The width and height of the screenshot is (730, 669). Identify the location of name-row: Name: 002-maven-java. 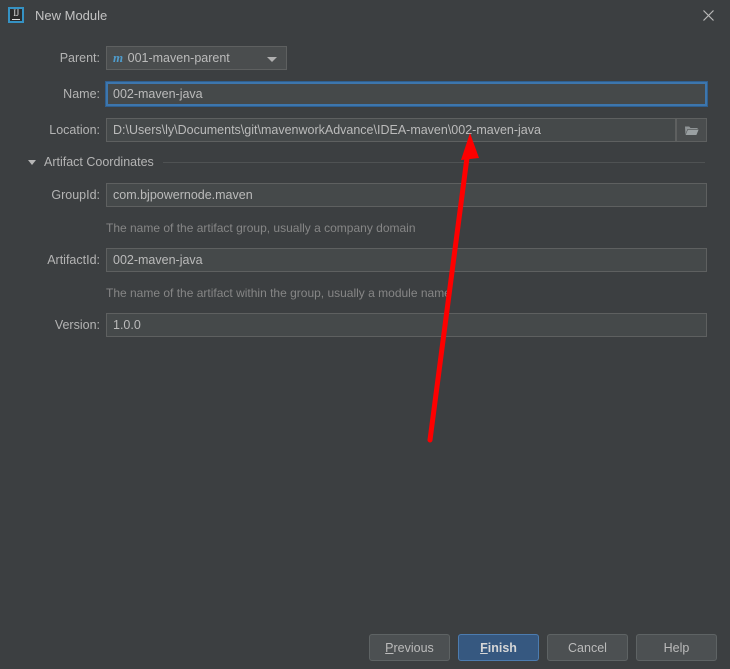
(365, 94).